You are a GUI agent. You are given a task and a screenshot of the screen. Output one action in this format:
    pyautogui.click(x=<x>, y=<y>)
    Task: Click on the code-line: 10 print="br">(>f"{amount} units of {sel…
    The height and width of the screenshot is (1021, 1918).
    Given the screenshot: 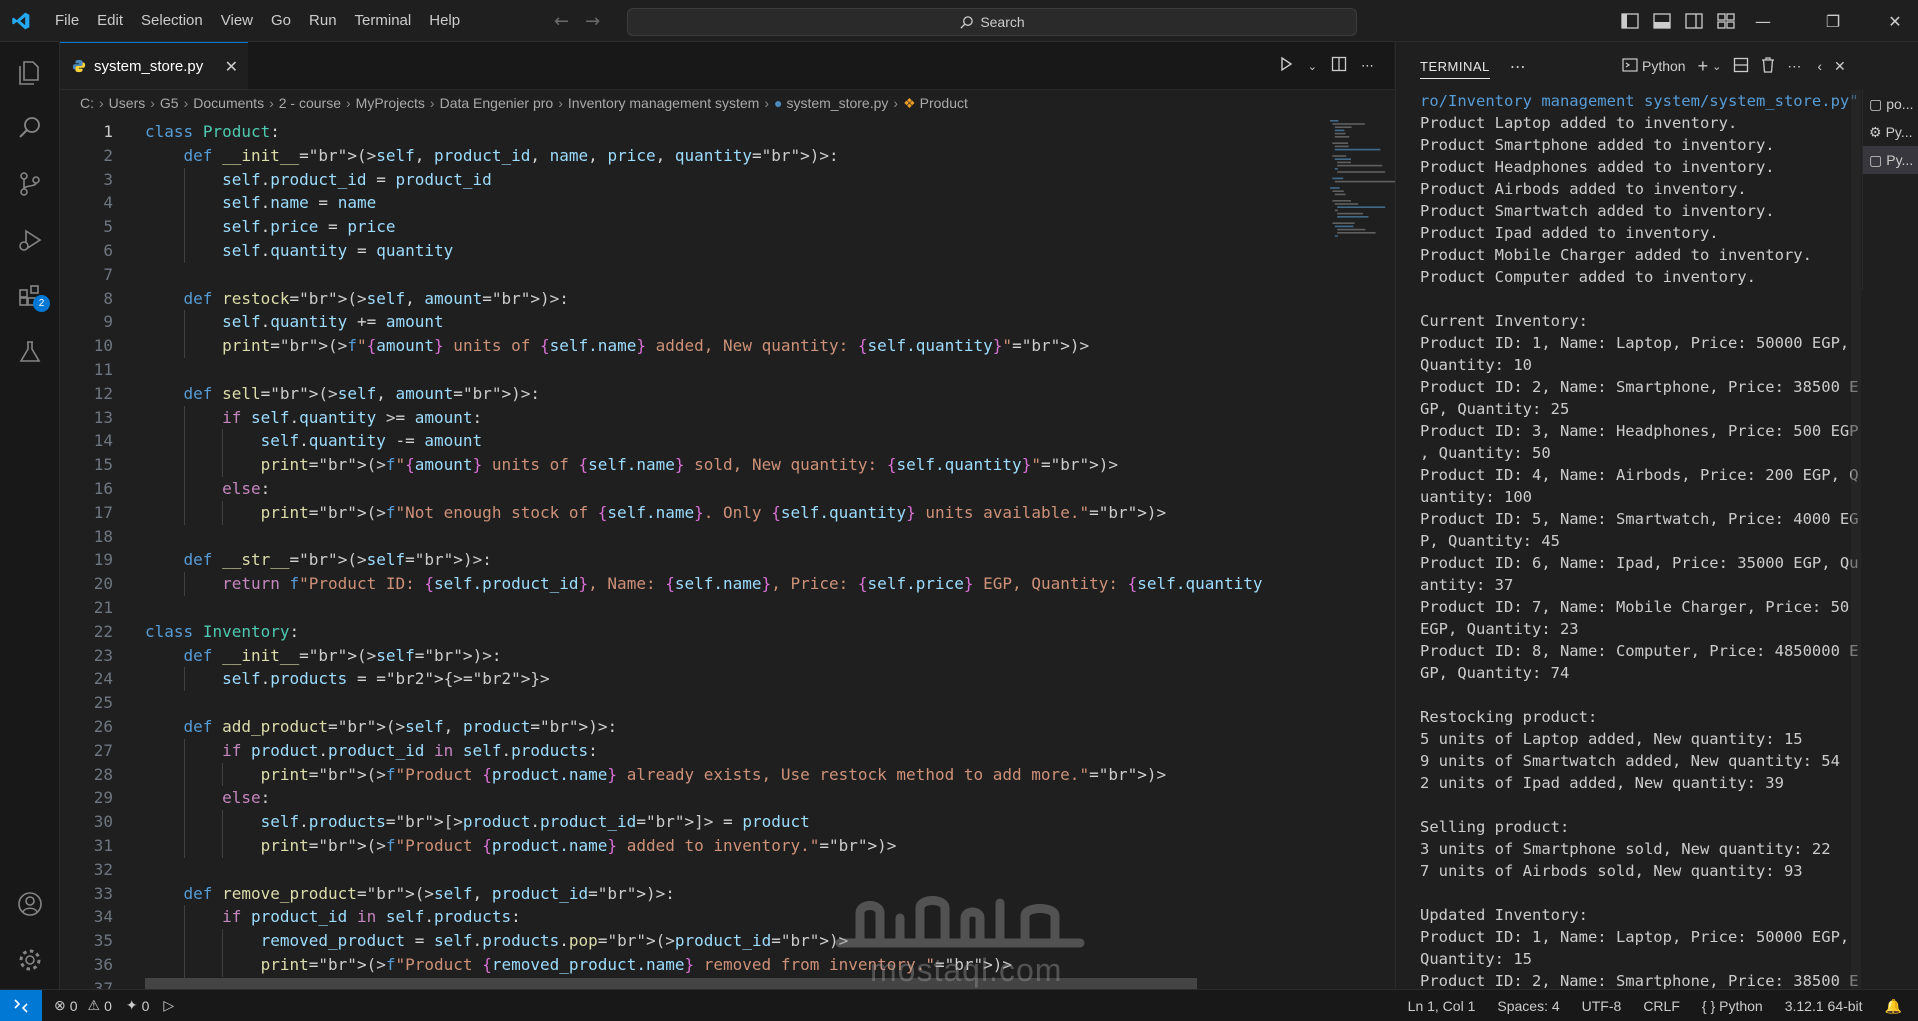 What is the action you would take?
    pyautogui.click(x=660, y=346)
    